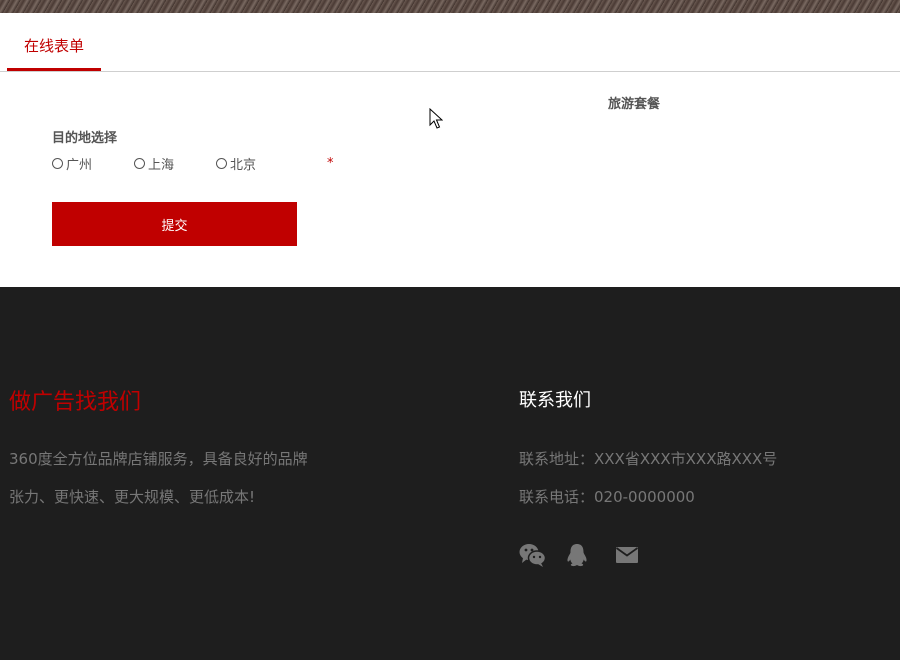 This screenshot has width=900, height=660. I want to click on radio-guangzhou: 广州, so click(72, 163).